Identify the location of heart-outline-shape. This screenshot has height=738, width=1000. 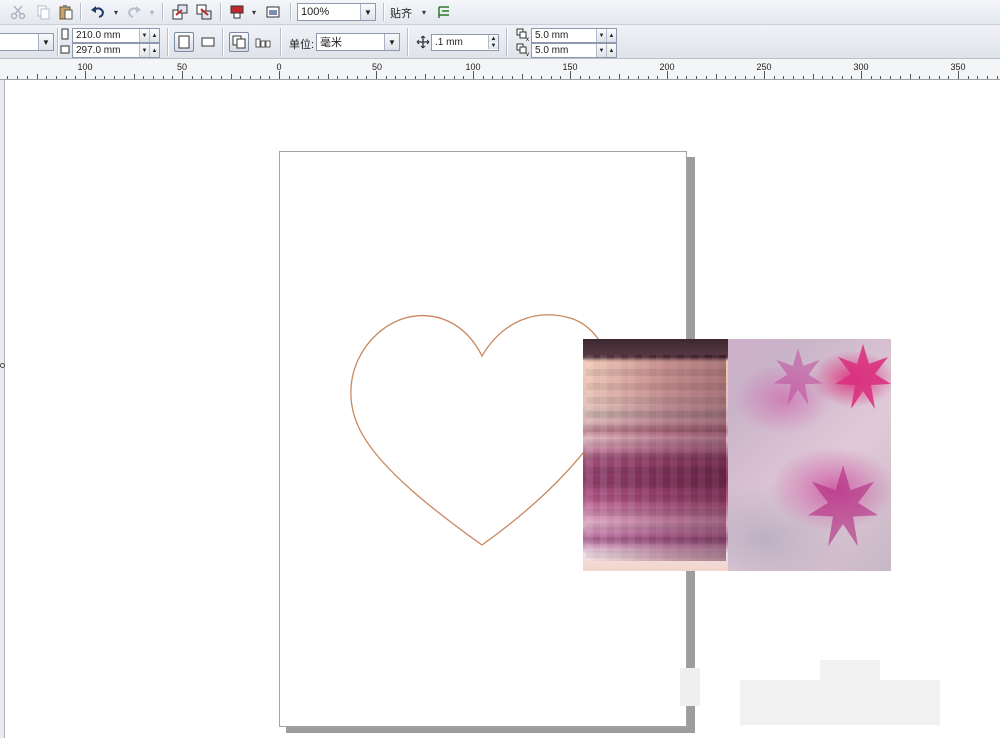
(480, 430).